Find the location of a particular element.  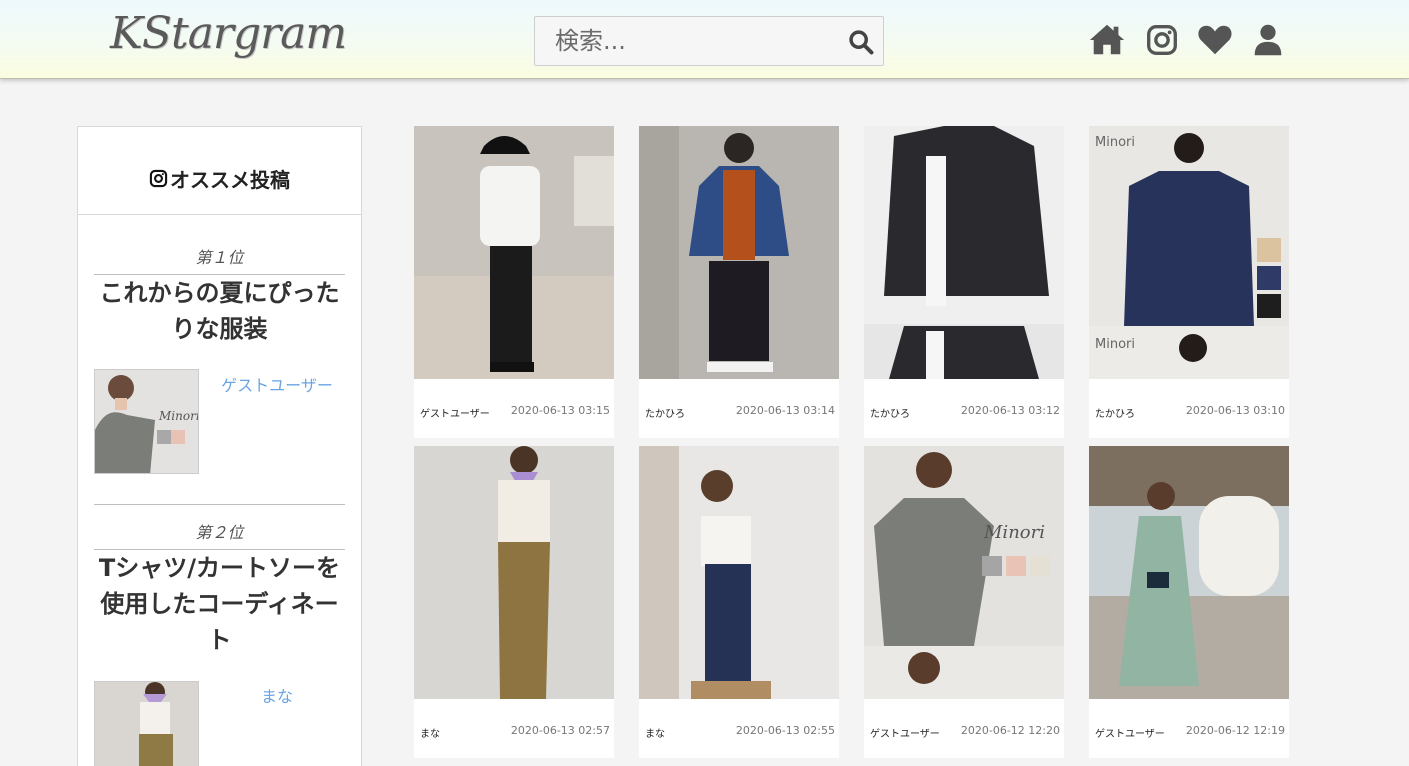

search-input is located at coordinates (685, 41).